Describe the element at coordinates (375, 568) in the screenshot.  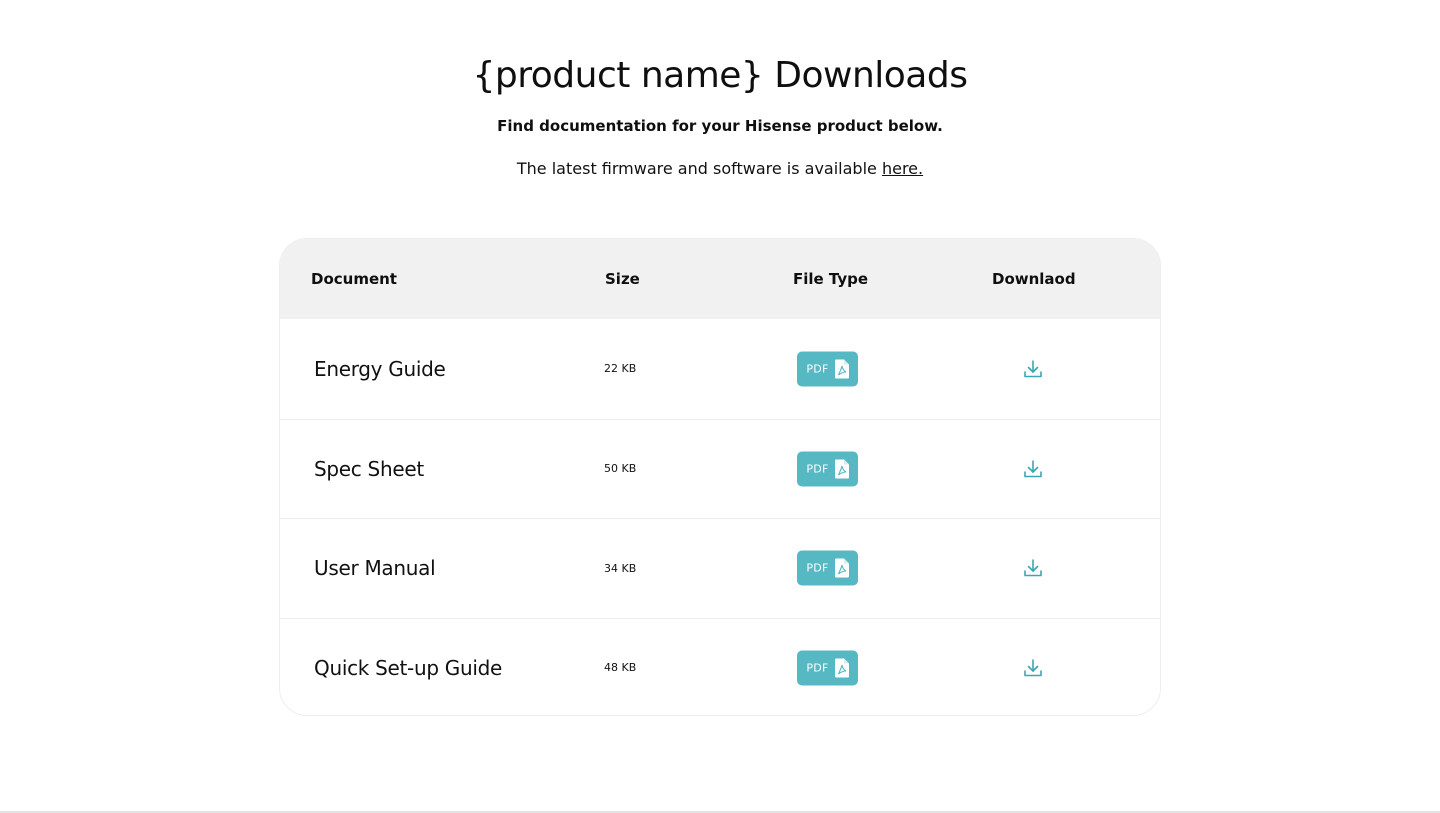
I see `document-name: User Manual` at that location.